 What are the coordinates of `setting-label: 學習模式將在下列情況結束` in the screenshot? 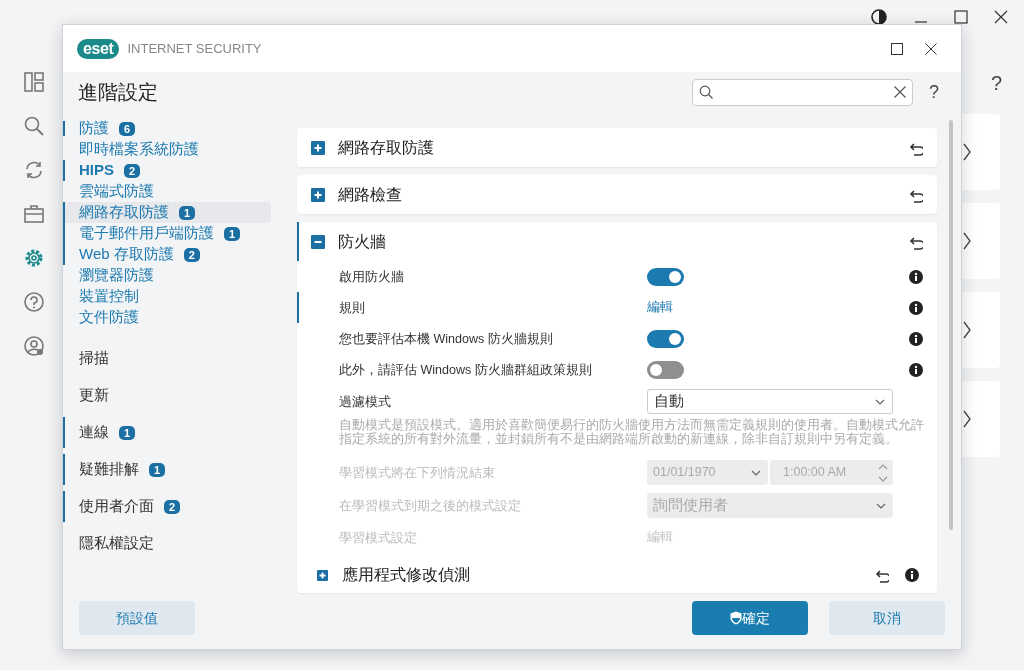 It's located at (417, 472).